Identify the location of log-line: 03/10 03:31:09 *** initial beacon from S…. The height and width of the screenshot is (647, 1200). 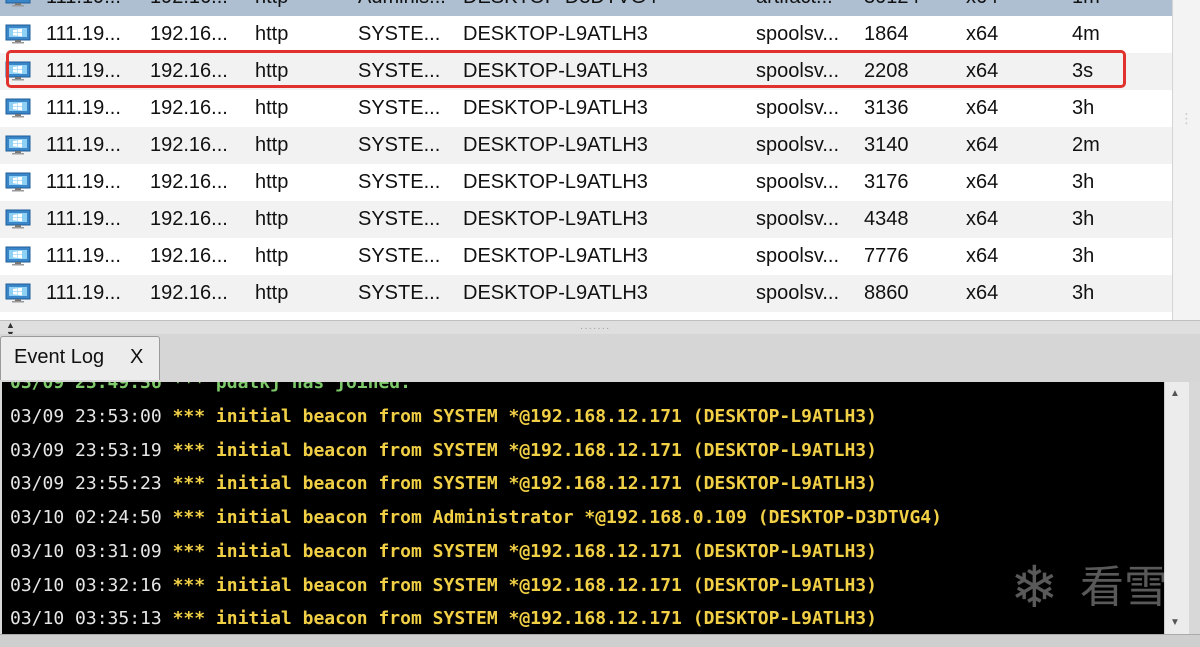
(443, 552).